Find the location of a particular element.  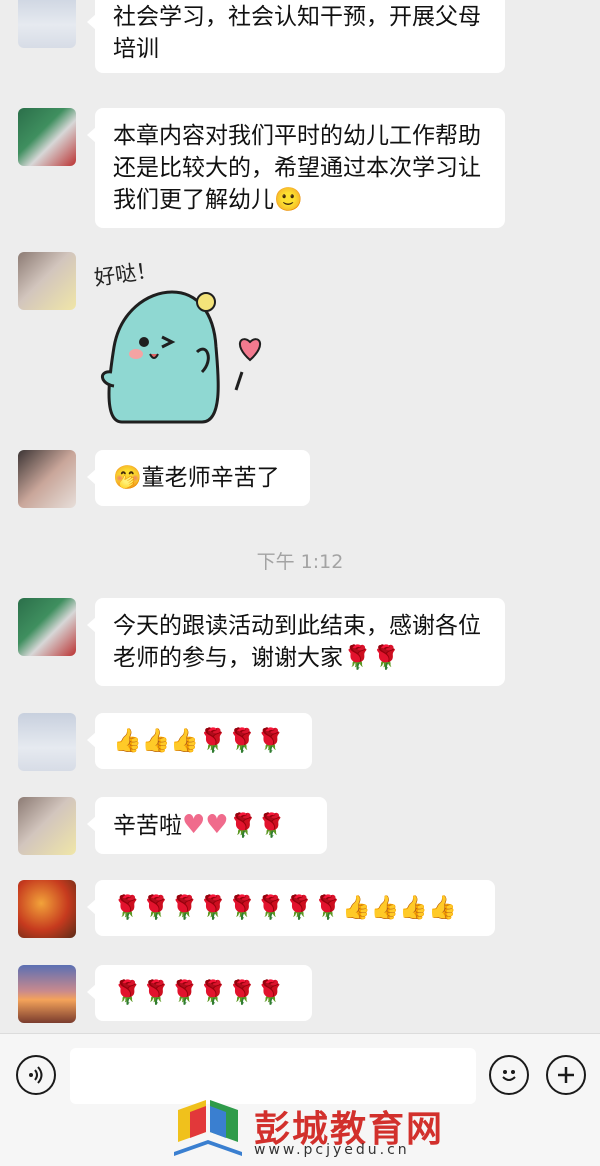

watermark: 彭城教育网 www.pcjyedu.cn is located at coordinates (313, 1126).